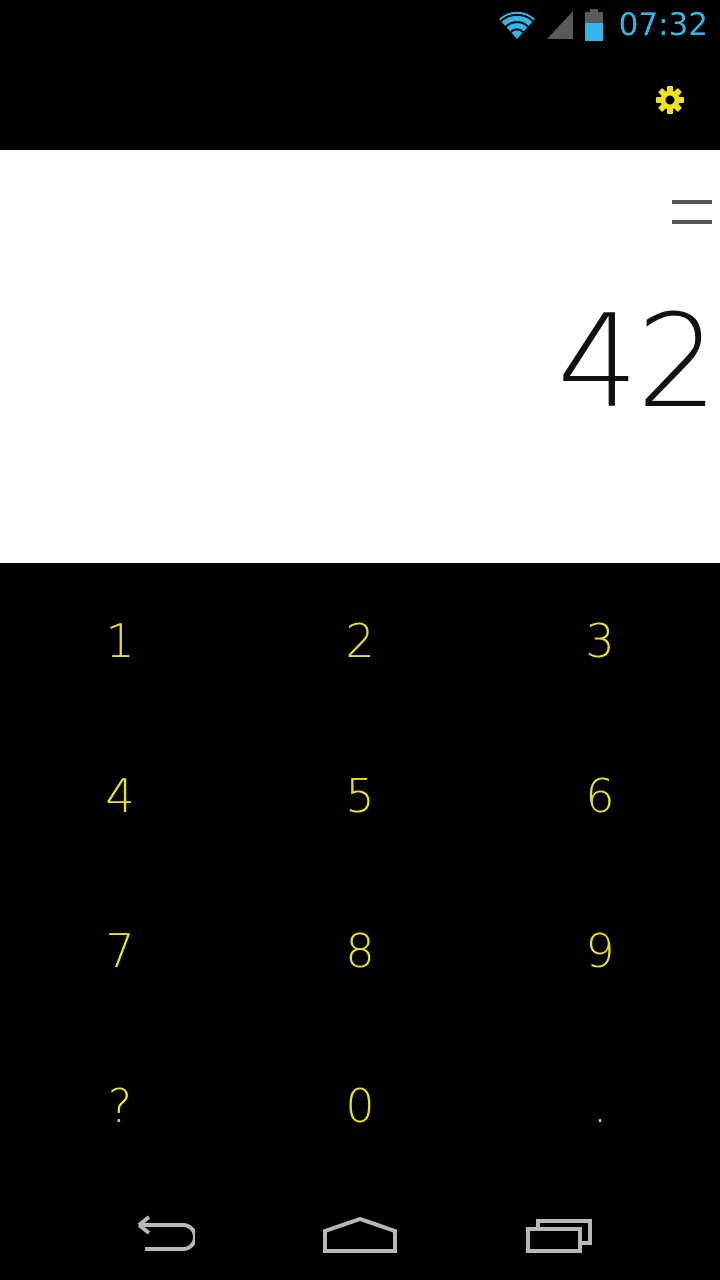  I want to click on recent-apps-icon, so click(559, 1236).